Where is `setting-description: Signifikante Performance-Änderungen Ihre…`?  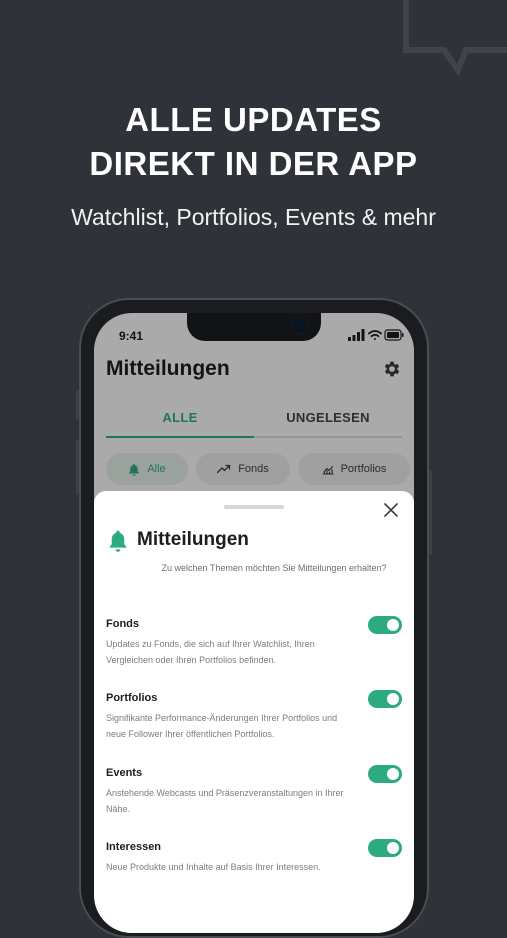
setting-description: Signifikante Performance-Änderungen Ihre… is located at coordinates (222, 726).